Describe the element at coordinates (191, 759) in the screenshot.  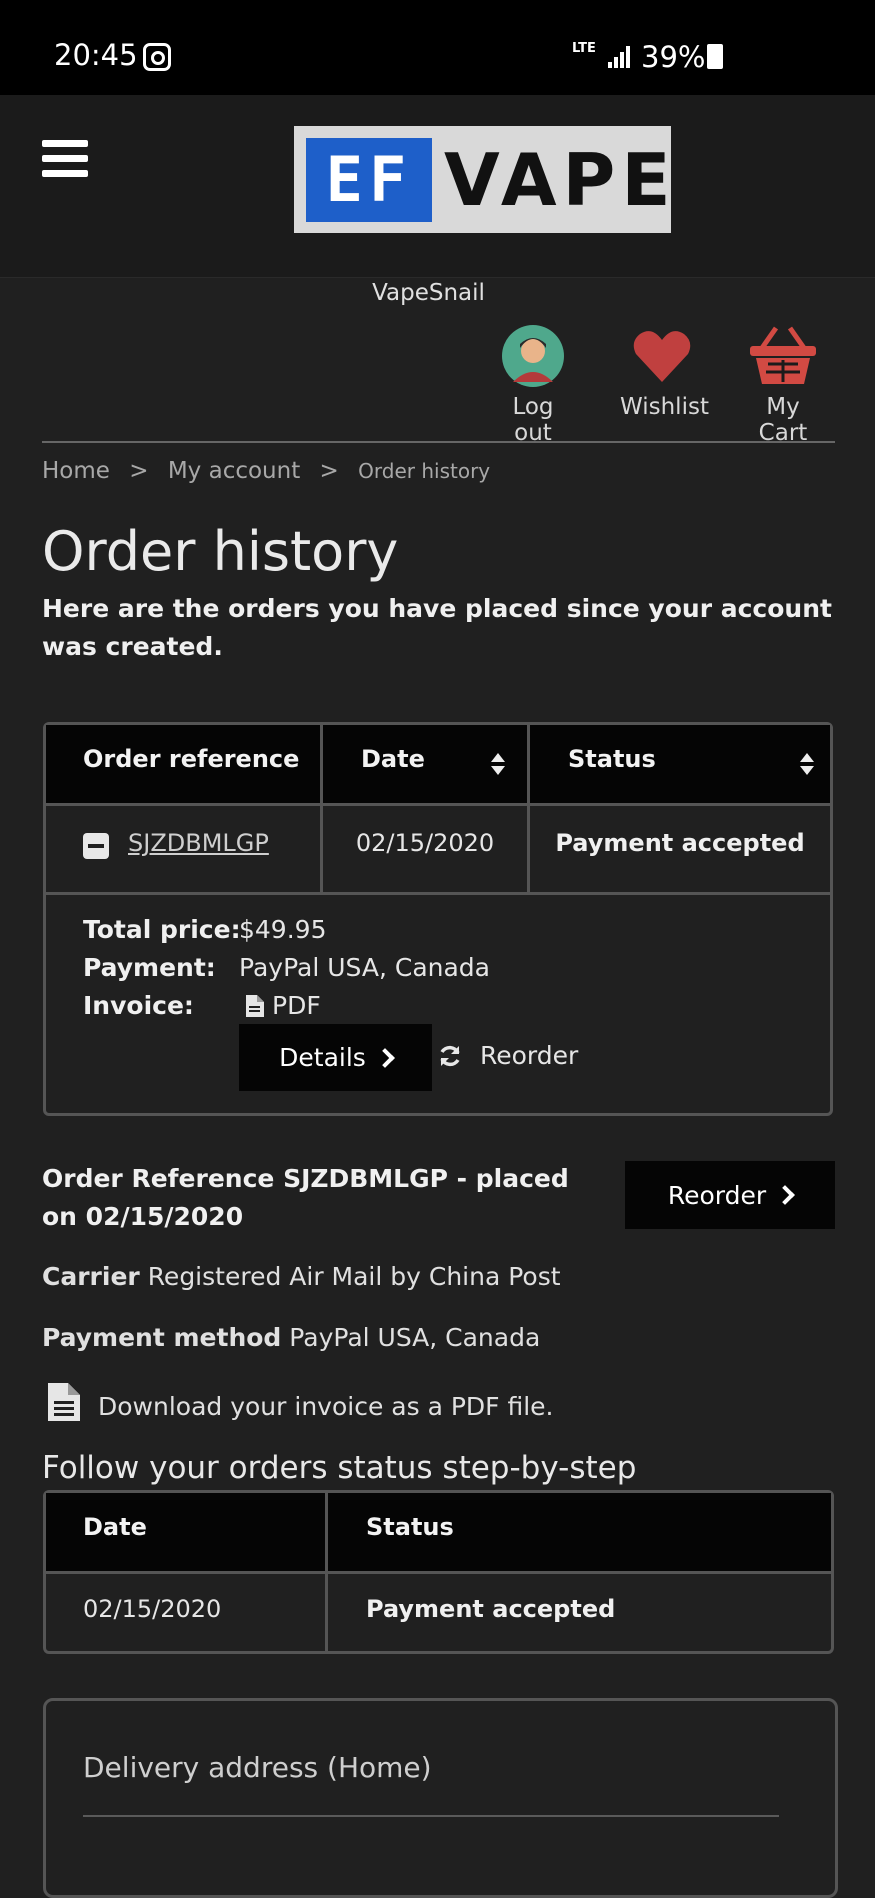
I see `header-label: Order reference` at that location.